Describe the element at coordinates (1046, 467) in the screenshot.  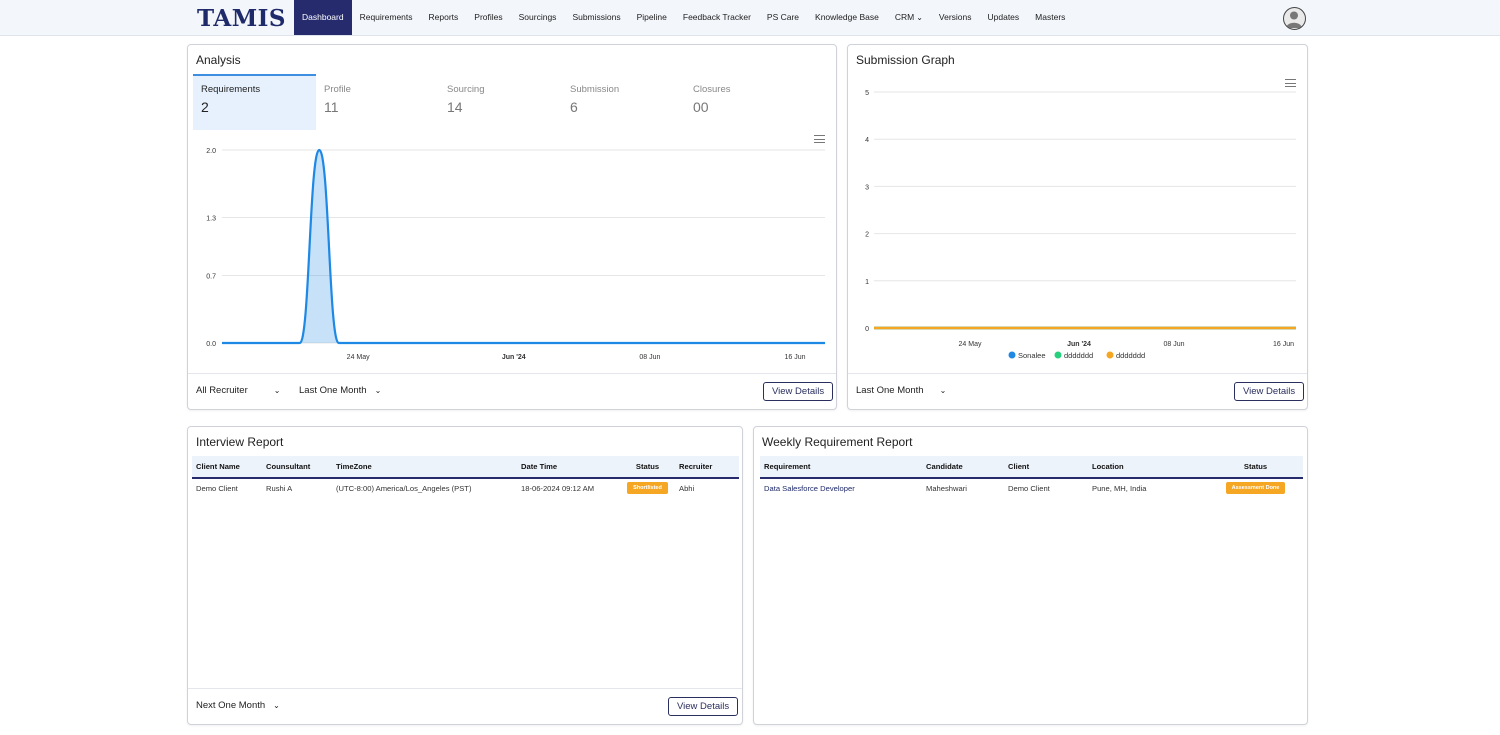
I see `column-header-client: Client` at that location.